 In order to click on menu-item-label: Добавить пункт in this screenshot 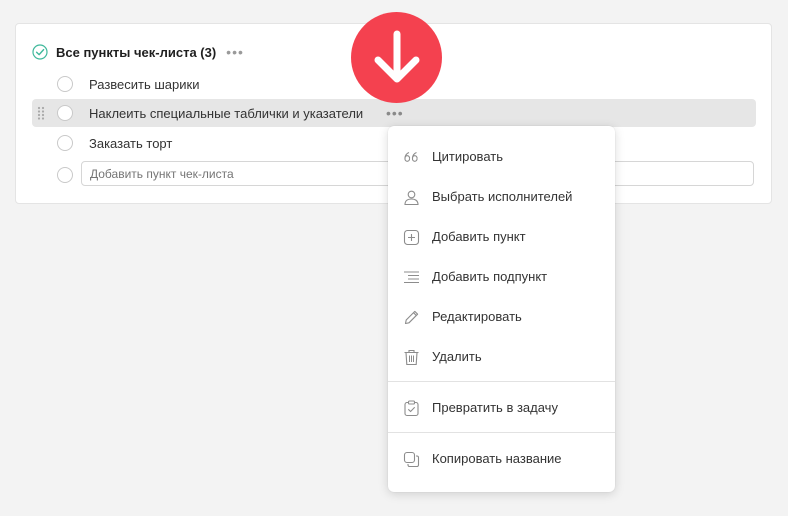, I will do `click(479, 236)`.